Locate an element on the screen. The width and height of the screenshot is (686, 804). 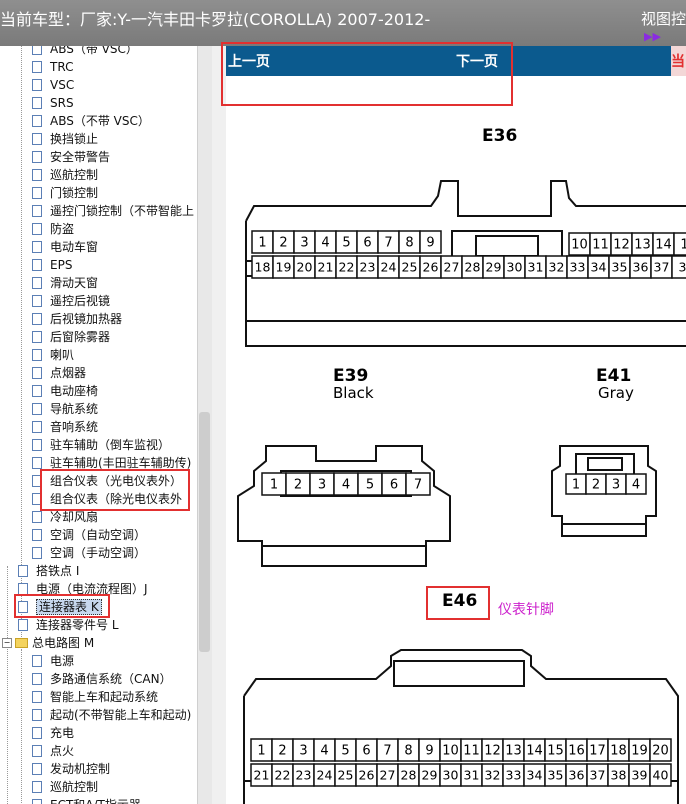
pin-number: 13 is located at coordinates (513, 751).